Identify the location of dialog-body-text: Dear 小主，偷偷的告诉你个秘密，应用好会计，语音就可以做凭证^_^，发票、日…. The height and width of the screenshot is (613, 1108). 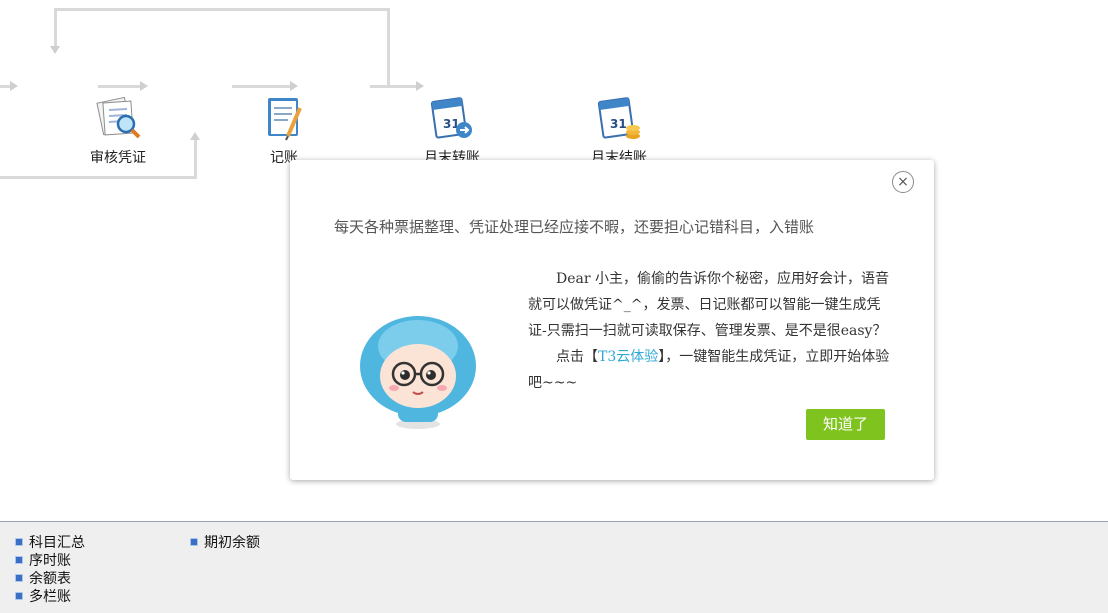
(708, 305).